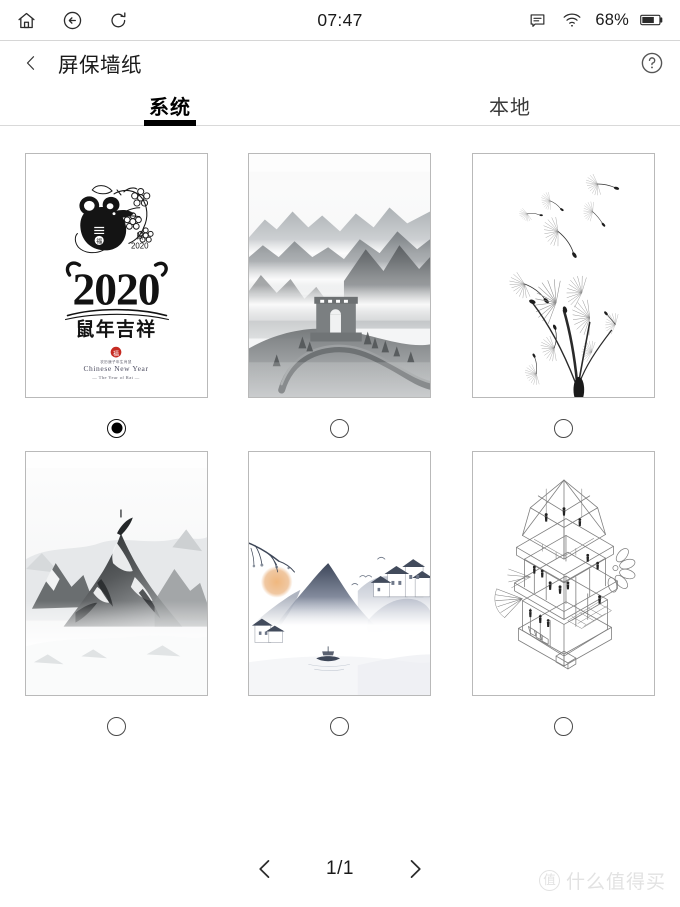 This screenshot has width=680, height=907. I want to click on svg-text: — The Year of Rat —, so click(115, 377).